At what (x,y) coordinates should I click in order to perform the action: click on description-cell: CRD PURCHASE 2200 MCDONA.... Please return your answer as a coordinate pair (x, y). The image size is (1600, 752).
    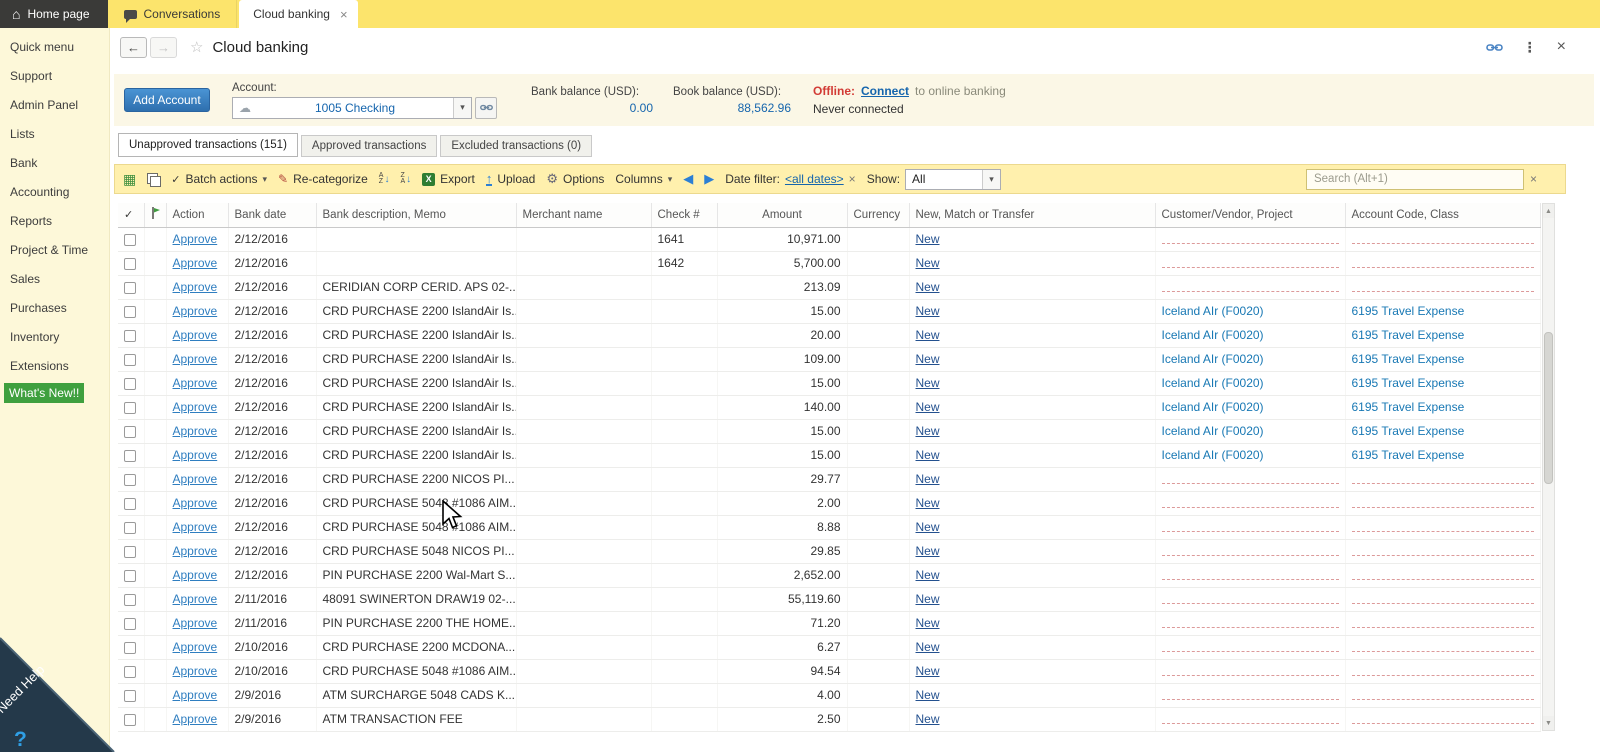
    Looking at the image, I should click on (416, 647).